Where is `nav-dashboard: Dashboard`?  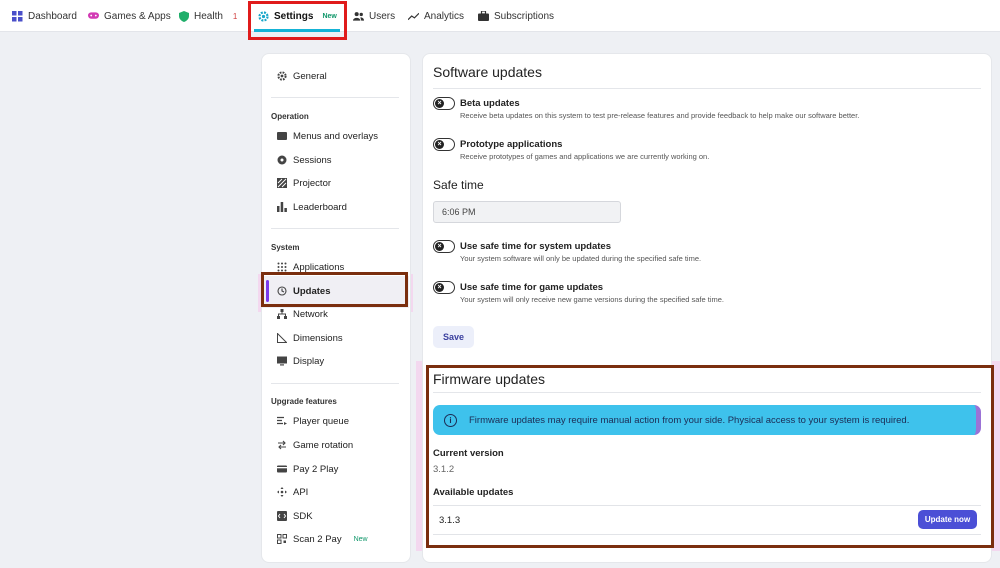 nav-dashboard: Dashboard is located at coordinates (44, 16).